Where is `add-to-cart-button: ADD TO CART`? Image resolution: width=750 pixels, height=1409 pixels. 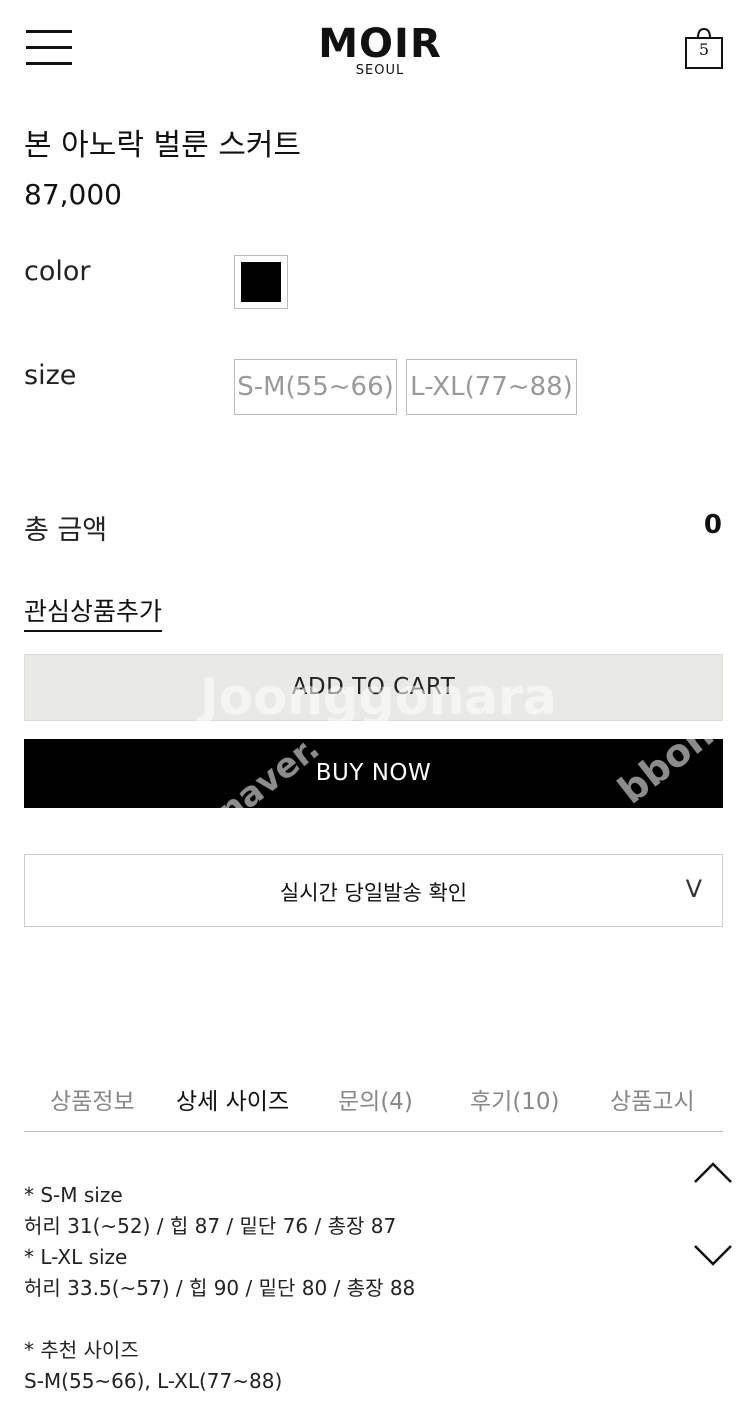
add-to-cart-button: ADD TO CART is located at coordinates (373, 687).